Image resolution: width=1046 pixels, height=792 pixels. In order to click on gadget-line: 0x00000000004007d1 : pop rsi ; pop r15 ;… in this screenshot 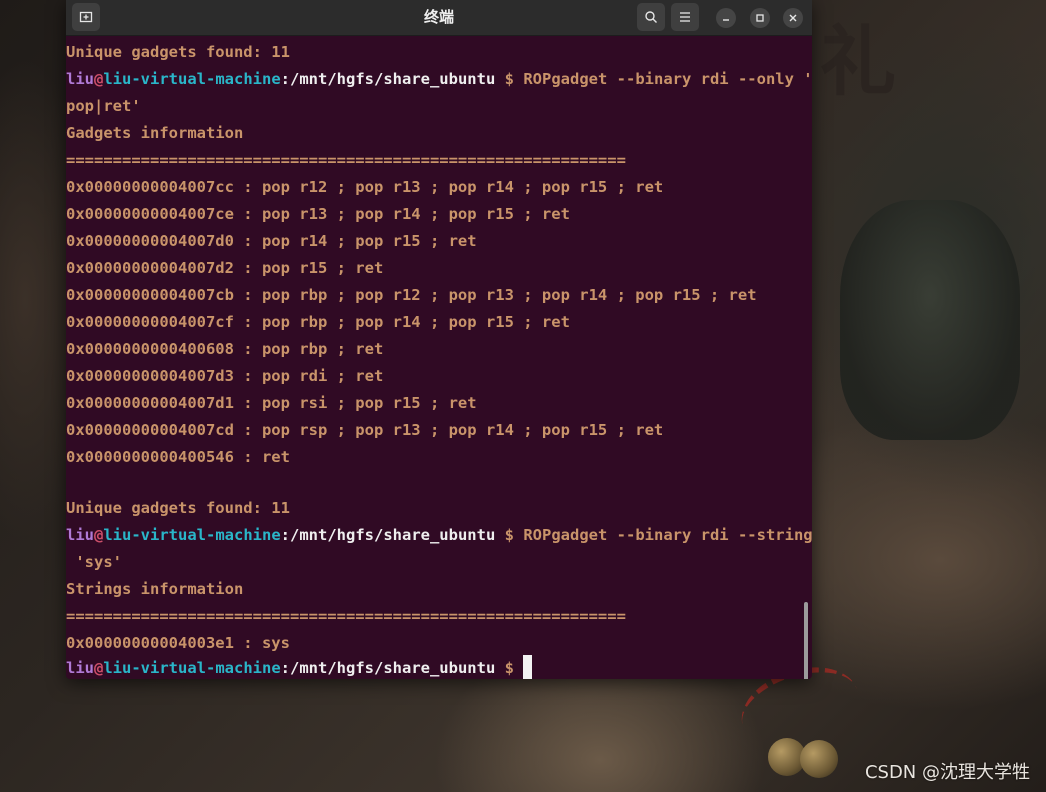, I will do `click(271, 403)`.